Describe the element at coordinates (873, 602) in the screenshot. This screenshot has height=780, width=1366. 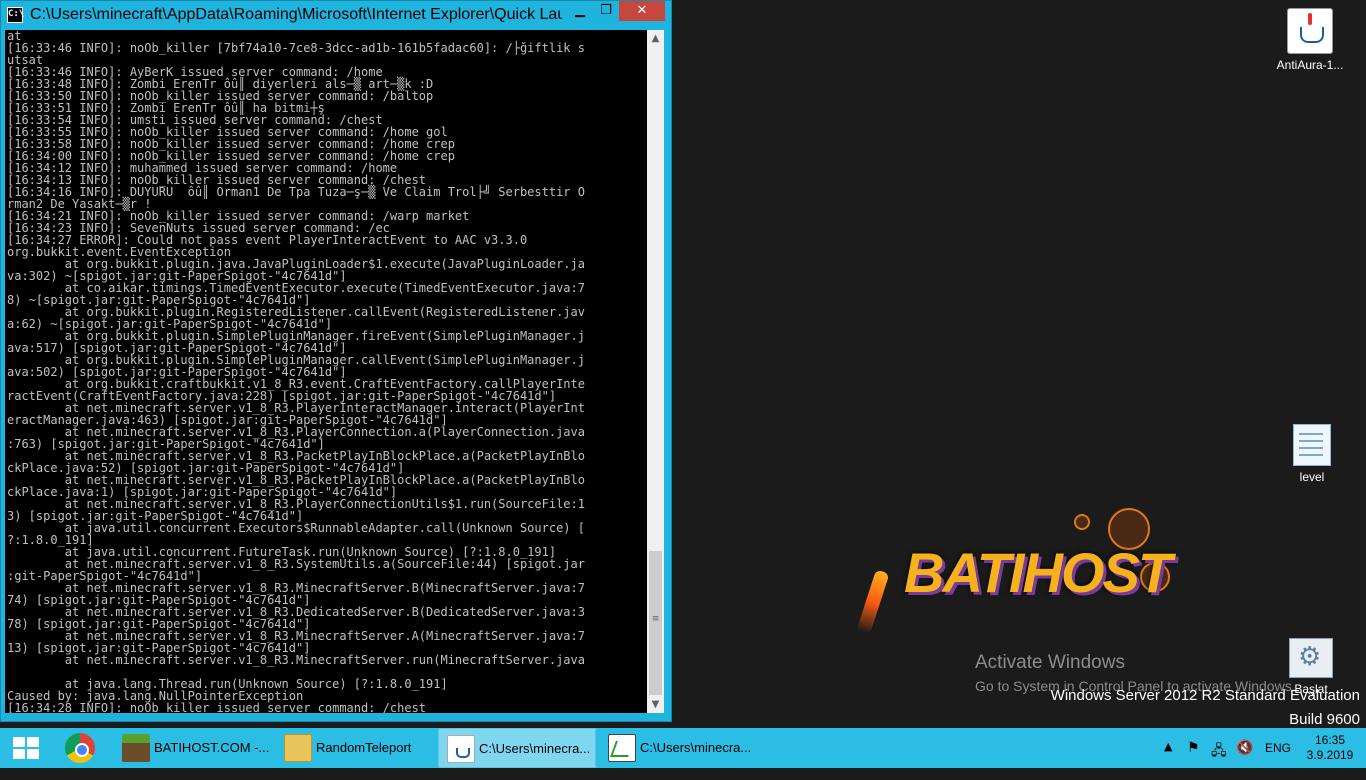
I see `rocket-trail-icon` at that location.